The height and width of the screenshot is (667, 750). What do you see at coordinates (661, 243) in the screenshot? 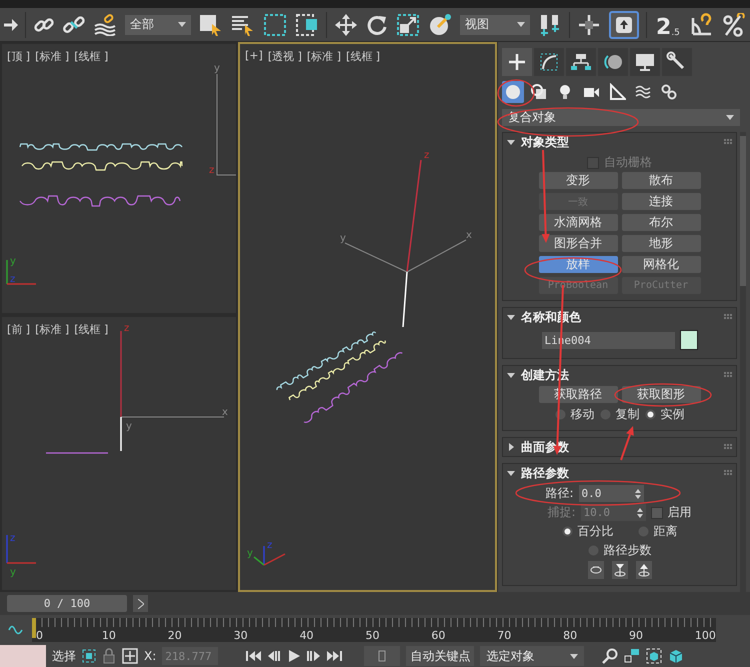
I see `object-type-button: 地形` at bounding box center [661, 243].